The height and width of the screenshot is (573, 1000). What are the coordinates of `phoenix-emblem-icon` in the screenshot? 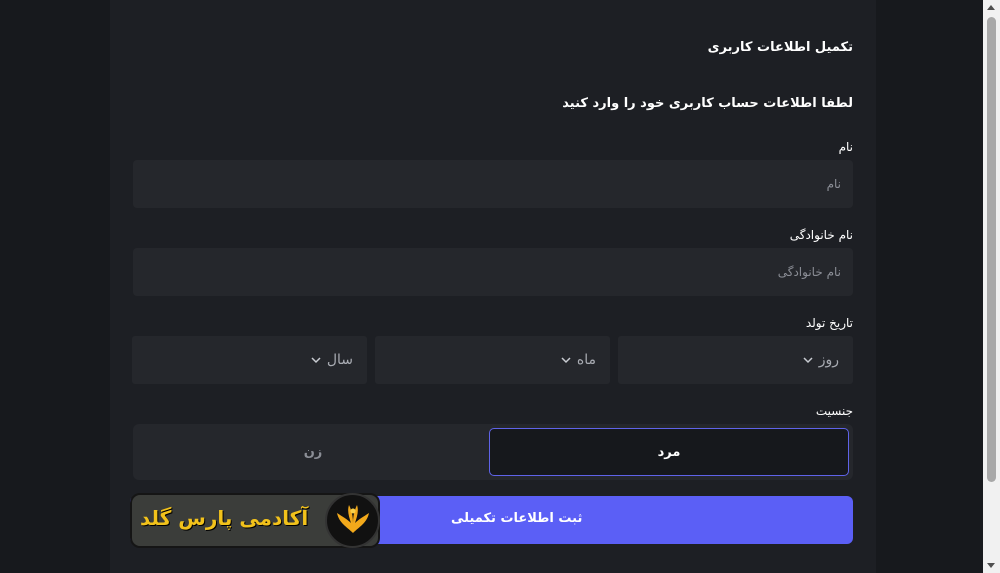 It's located at (352, 520).